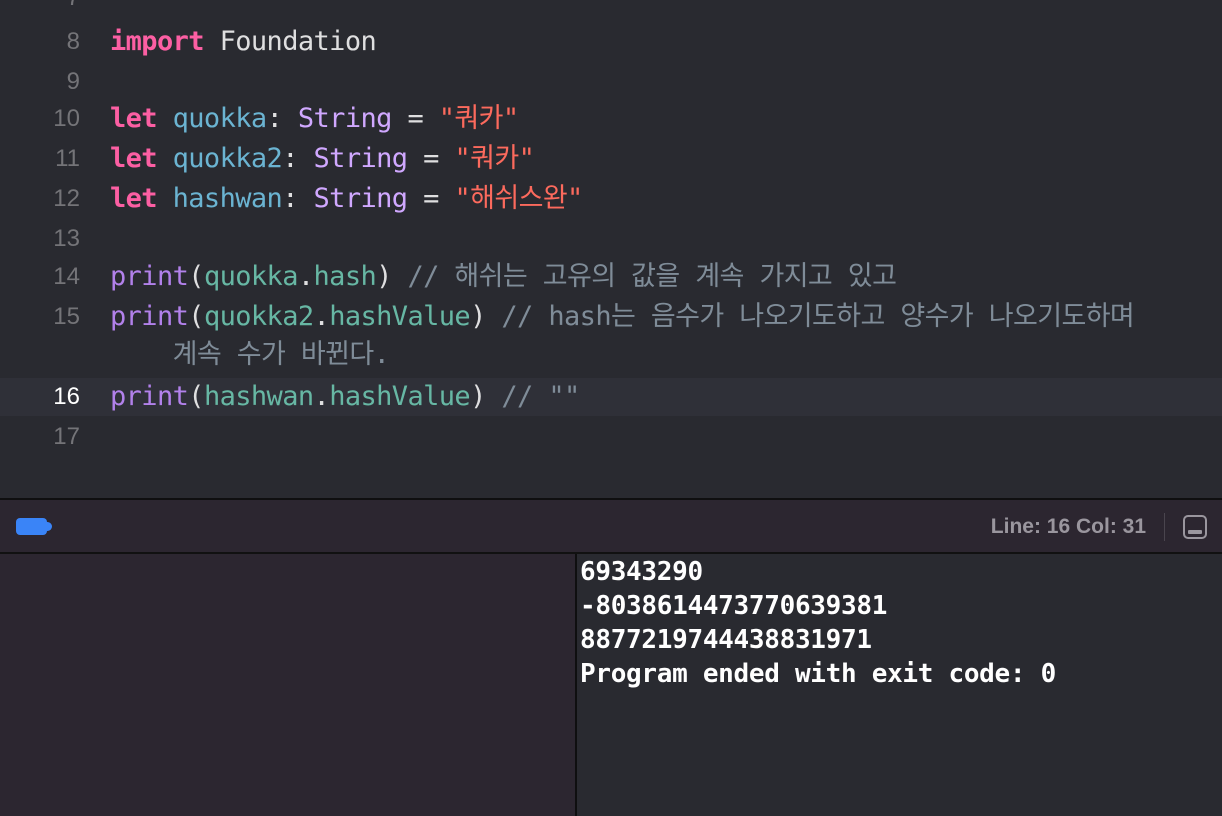  I want to click on token-plain: Foundation, so click(290, 41).